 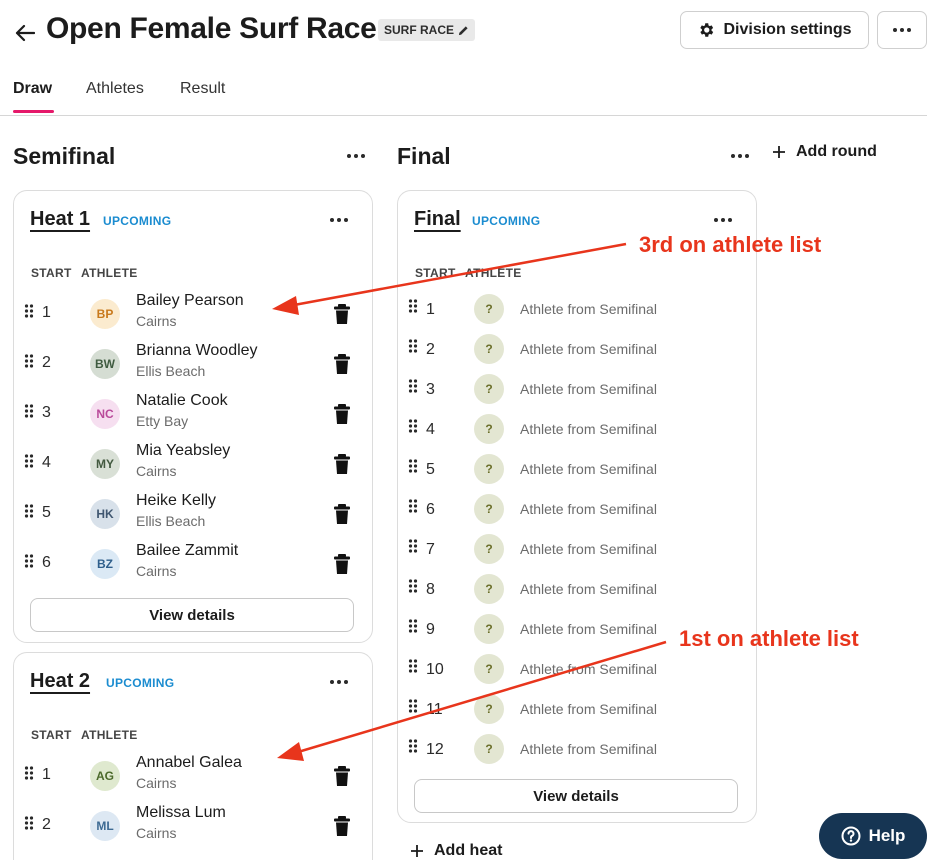 I want to click on placeholder-row: 1? Athlete from Semifinal, so click(x=577, y=316).